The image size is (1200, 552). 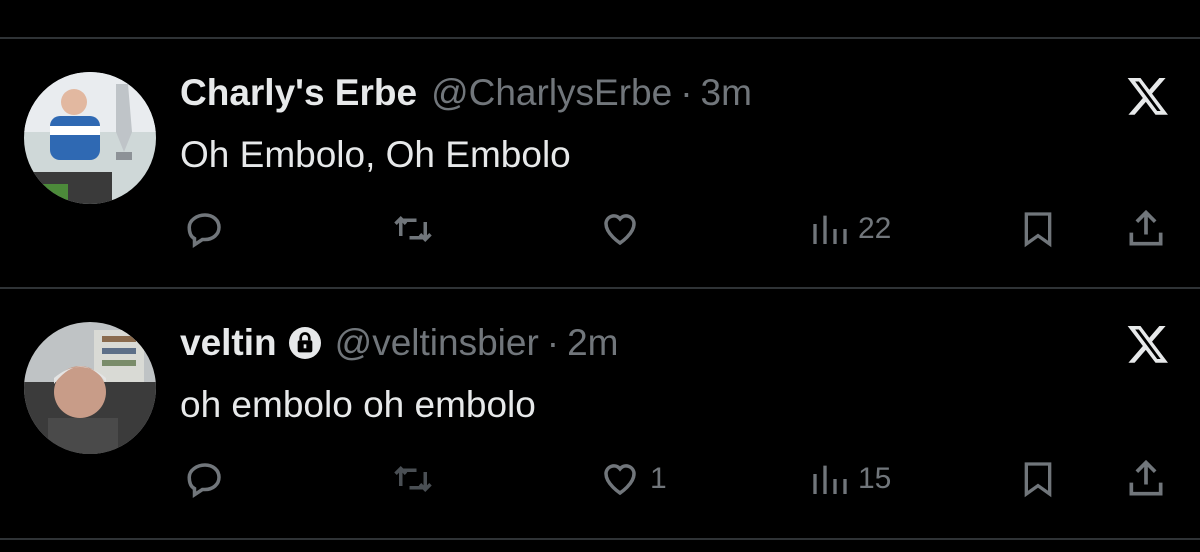 I want to click on tweet-actions: 1 15, so click(x=600, y=479).